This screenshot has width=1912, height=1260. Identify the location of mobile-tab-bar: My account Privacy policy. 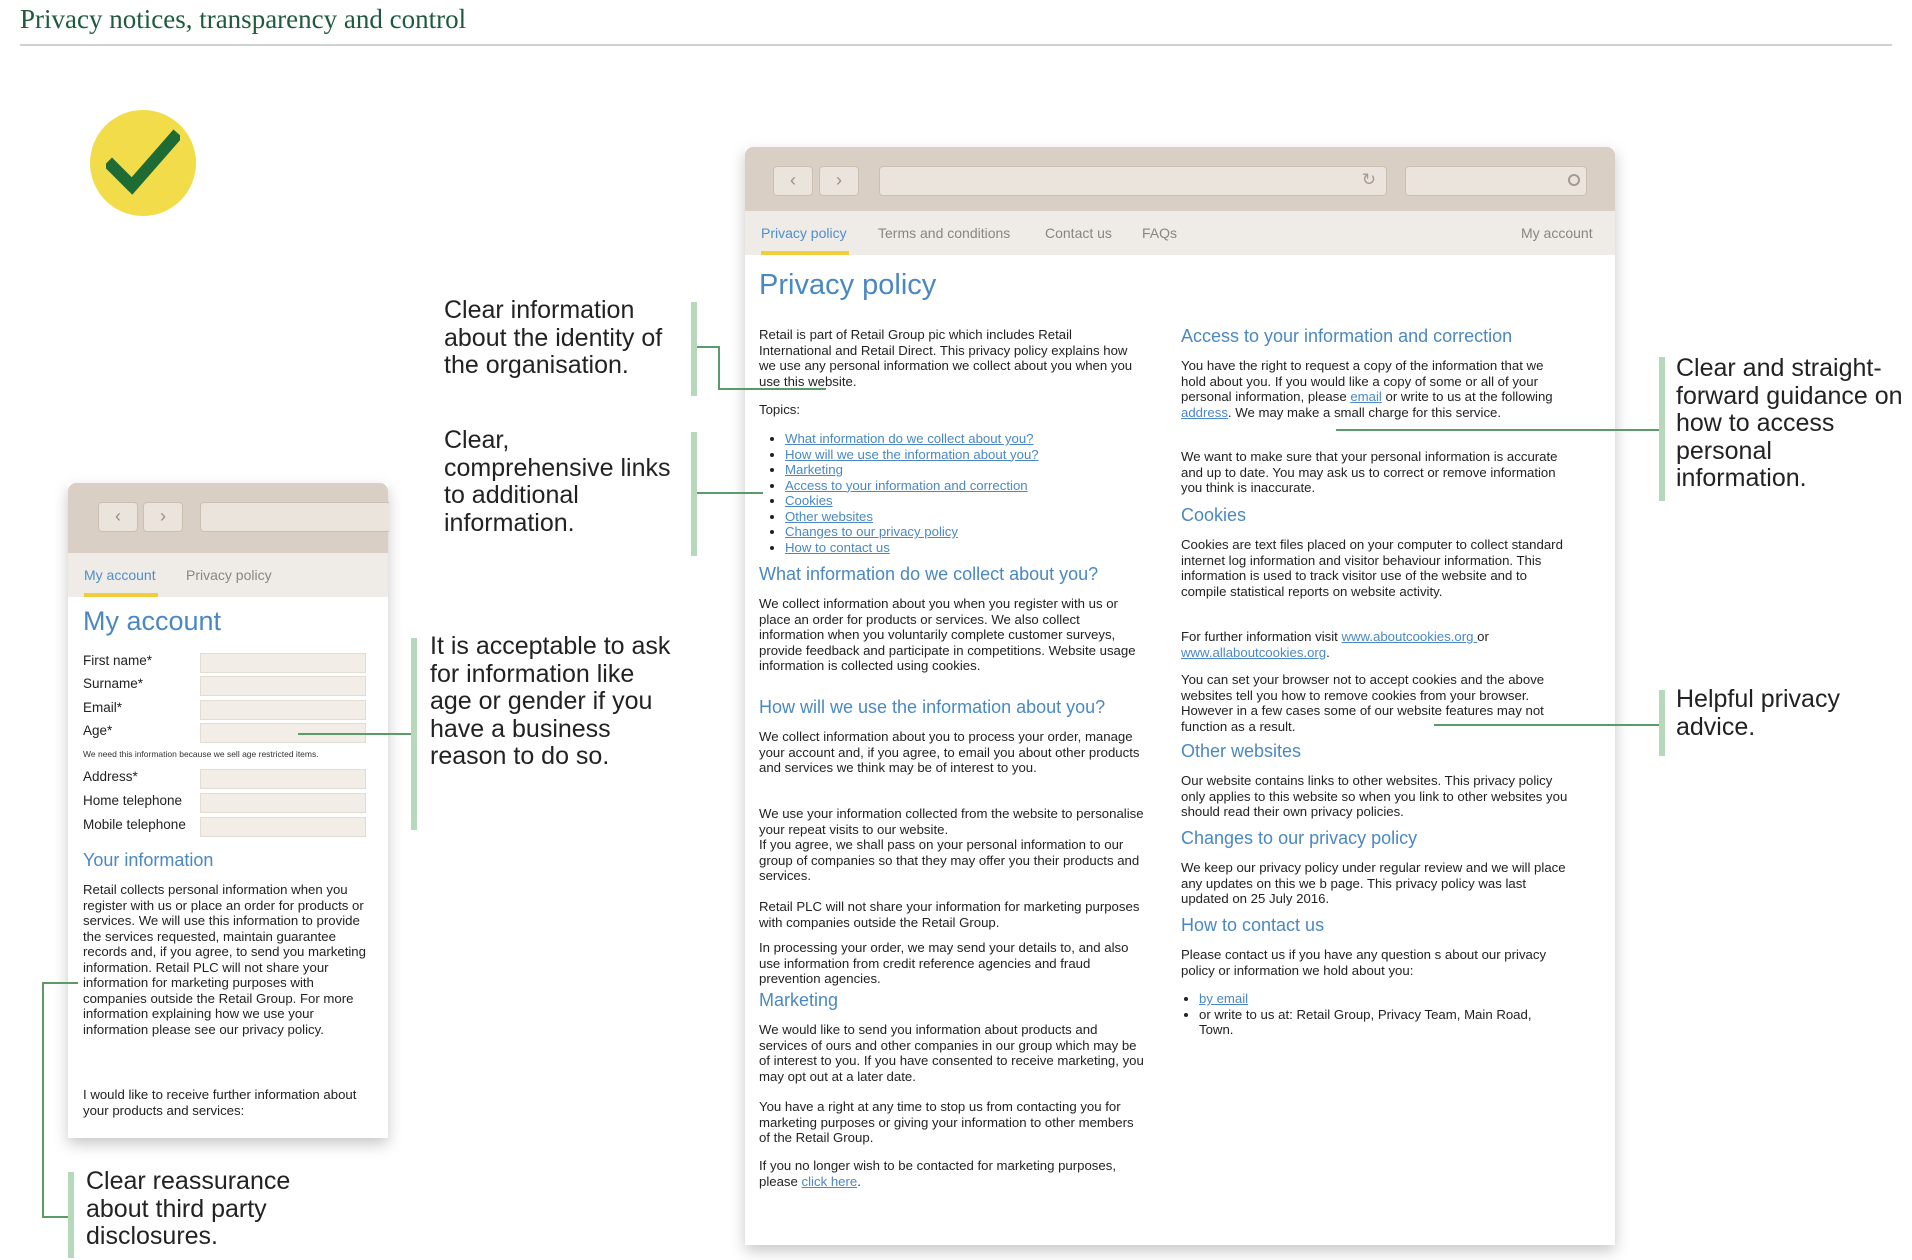
(228, 575).